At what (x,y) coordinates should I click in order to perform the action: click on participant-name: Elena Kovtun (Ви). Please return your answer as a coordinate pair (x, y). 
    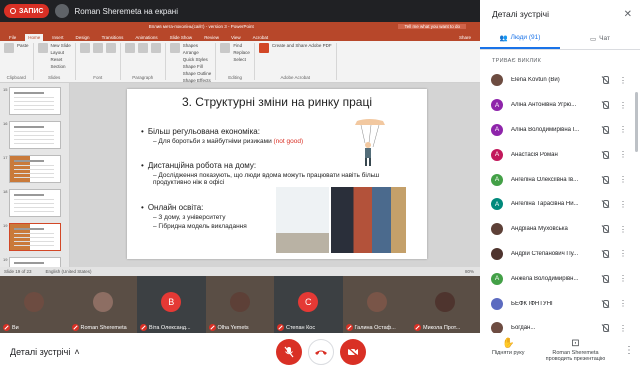
    Looking at the image, I should click on (535, 80).